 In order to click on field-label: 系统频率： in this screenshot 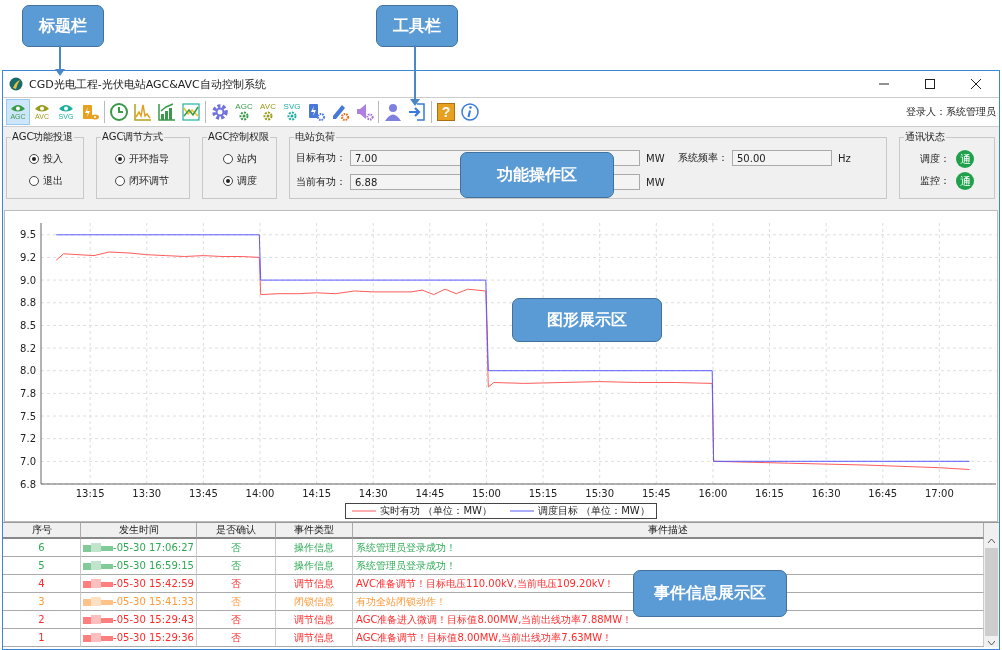, I will do `click(702, 158)`.